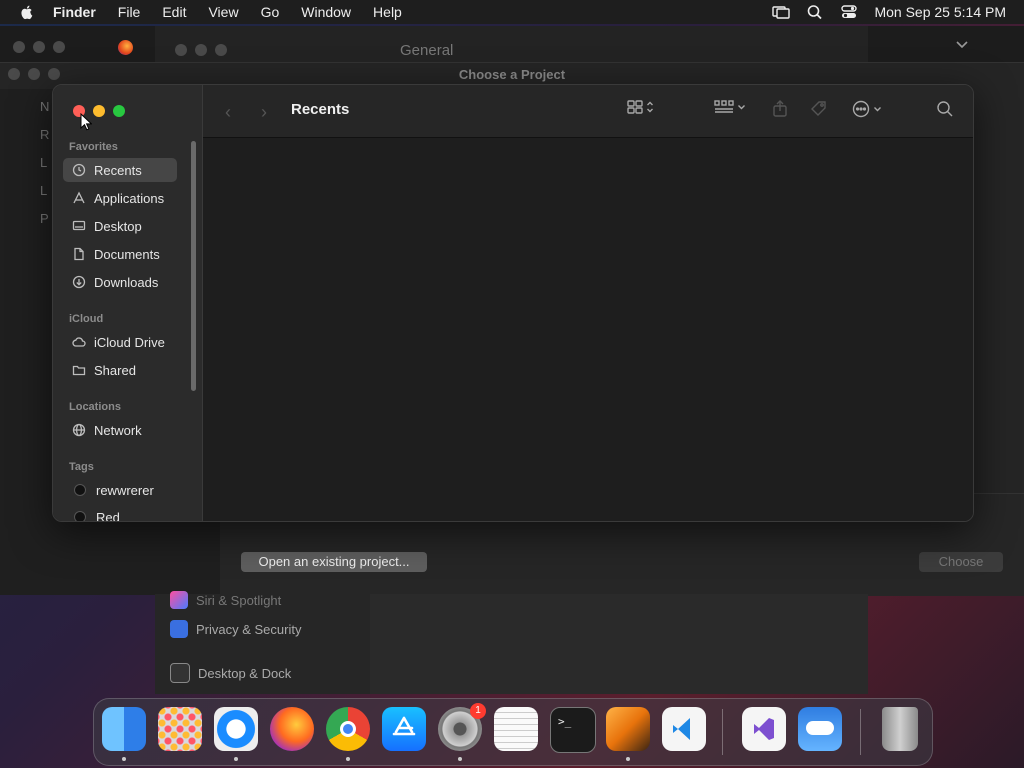 The height and width of the screenshot is (768, 1024). I want to click on sidebar-tag-red: Red, so click(120, 513).